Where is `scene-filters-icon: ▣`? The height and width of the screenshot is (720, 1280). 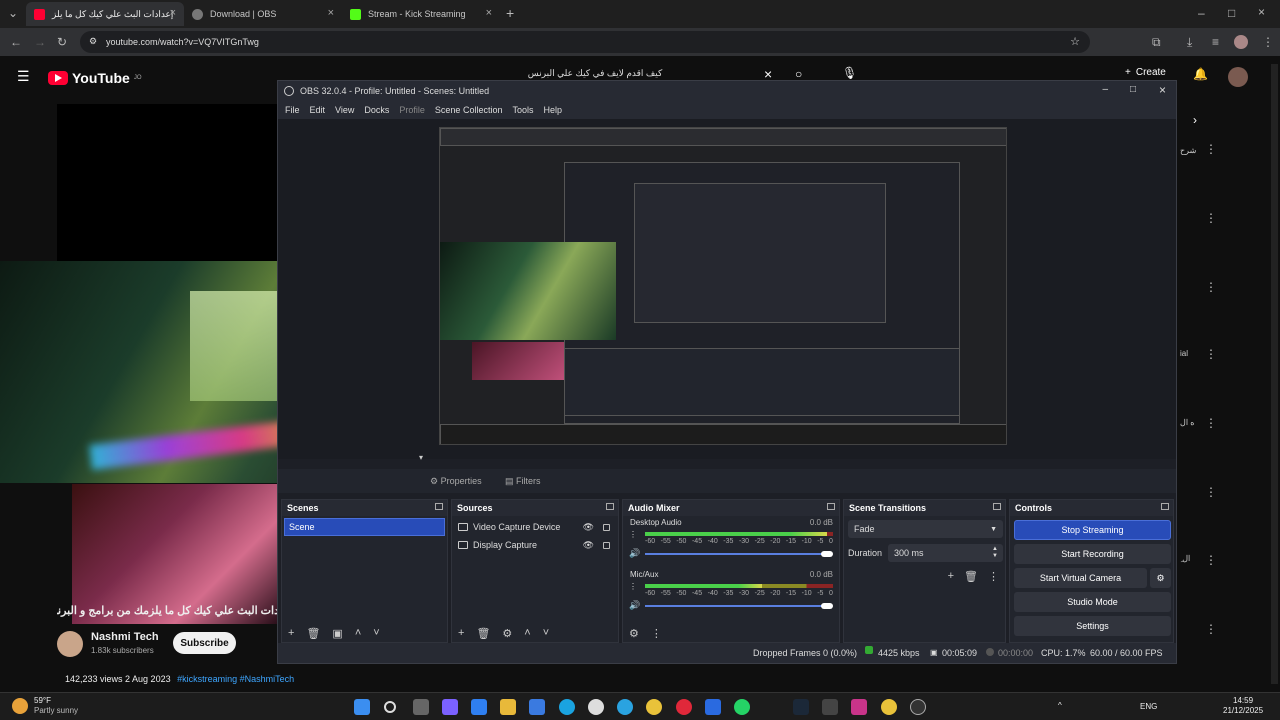 scene-filters-icon: ▣ is located at coordinates (337, 633).